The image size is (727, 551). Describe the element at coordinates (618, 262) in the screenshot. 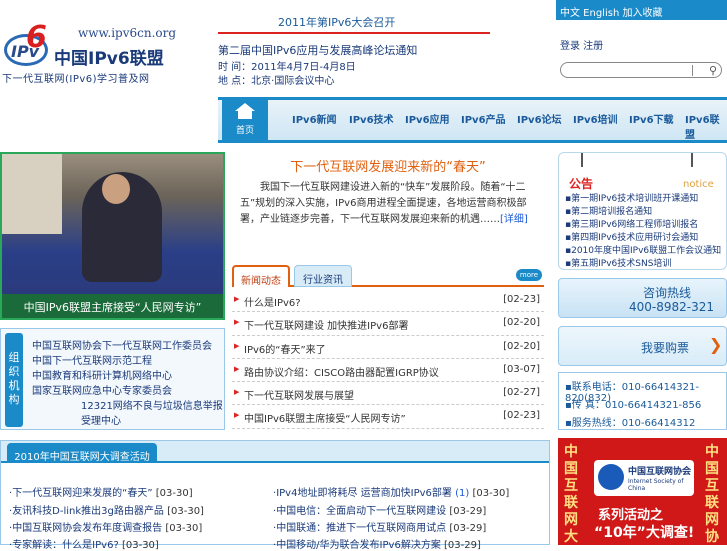

I see `notice-item: ▪第五期IPv6技术SNS培训` at that location.